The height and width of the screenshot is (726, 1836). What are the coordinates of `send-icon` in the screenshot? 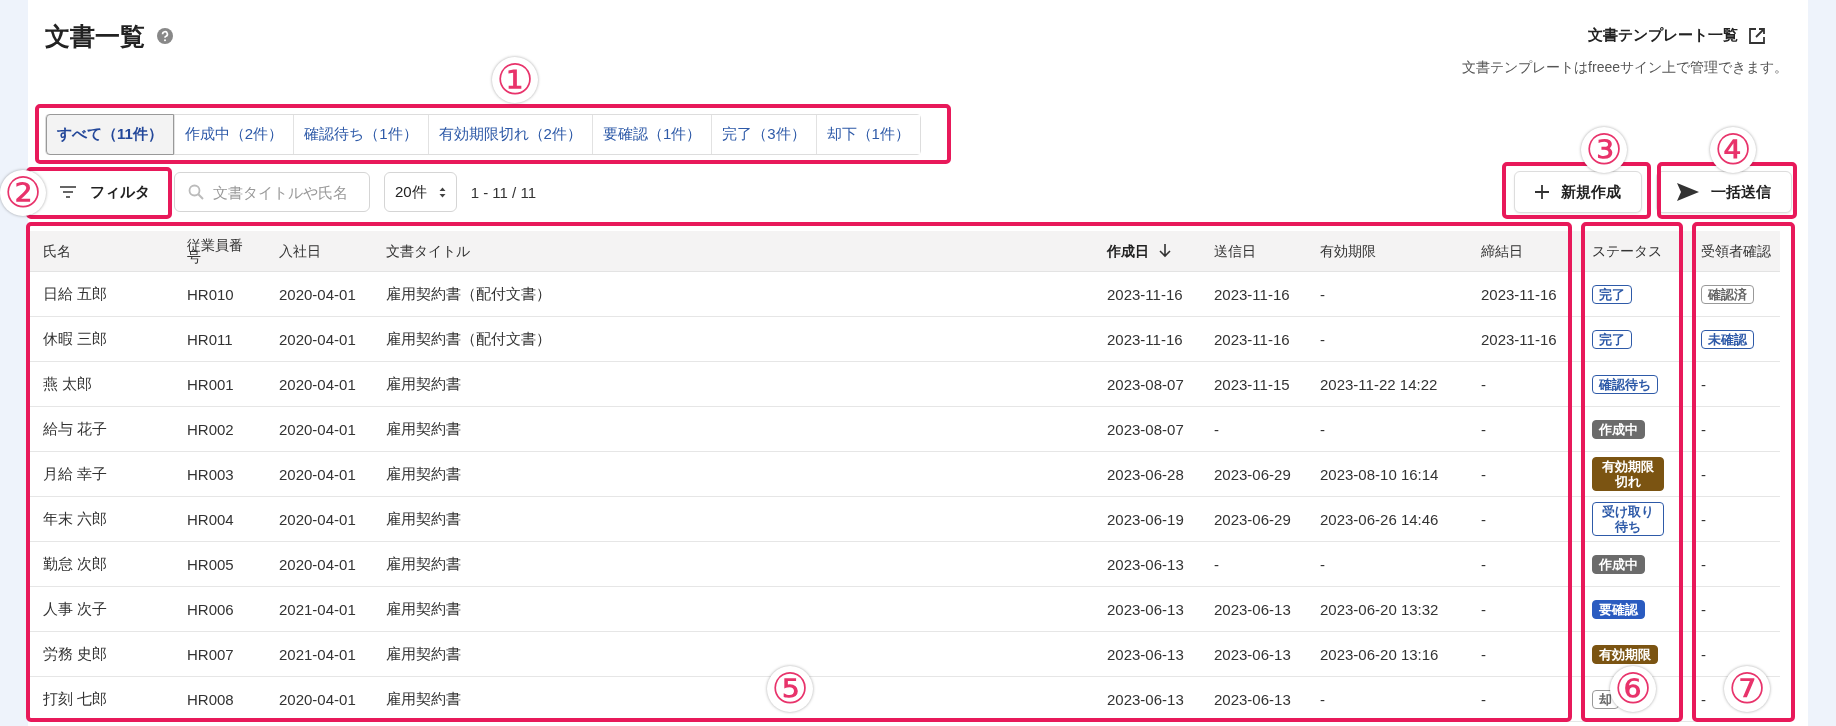 It's located at (1688, 192).